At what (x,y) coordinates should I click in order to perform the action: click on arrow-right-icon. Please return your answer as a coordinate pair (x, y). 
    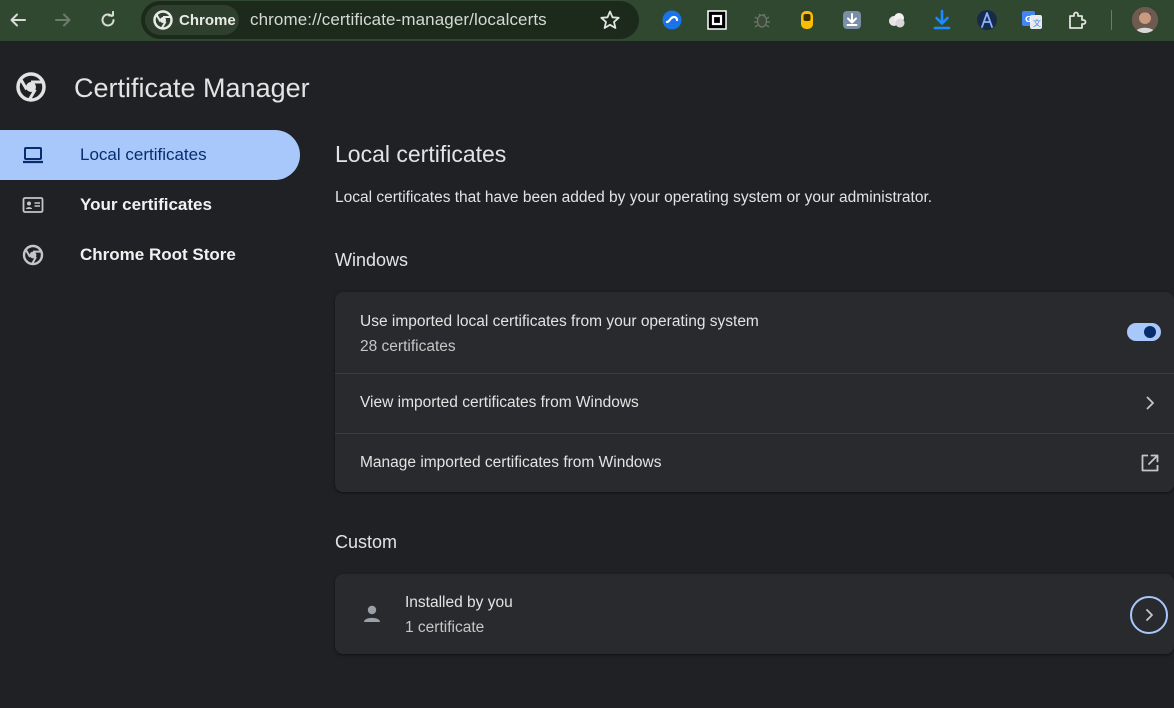
    Looking at the image, I should click on (63, 20).